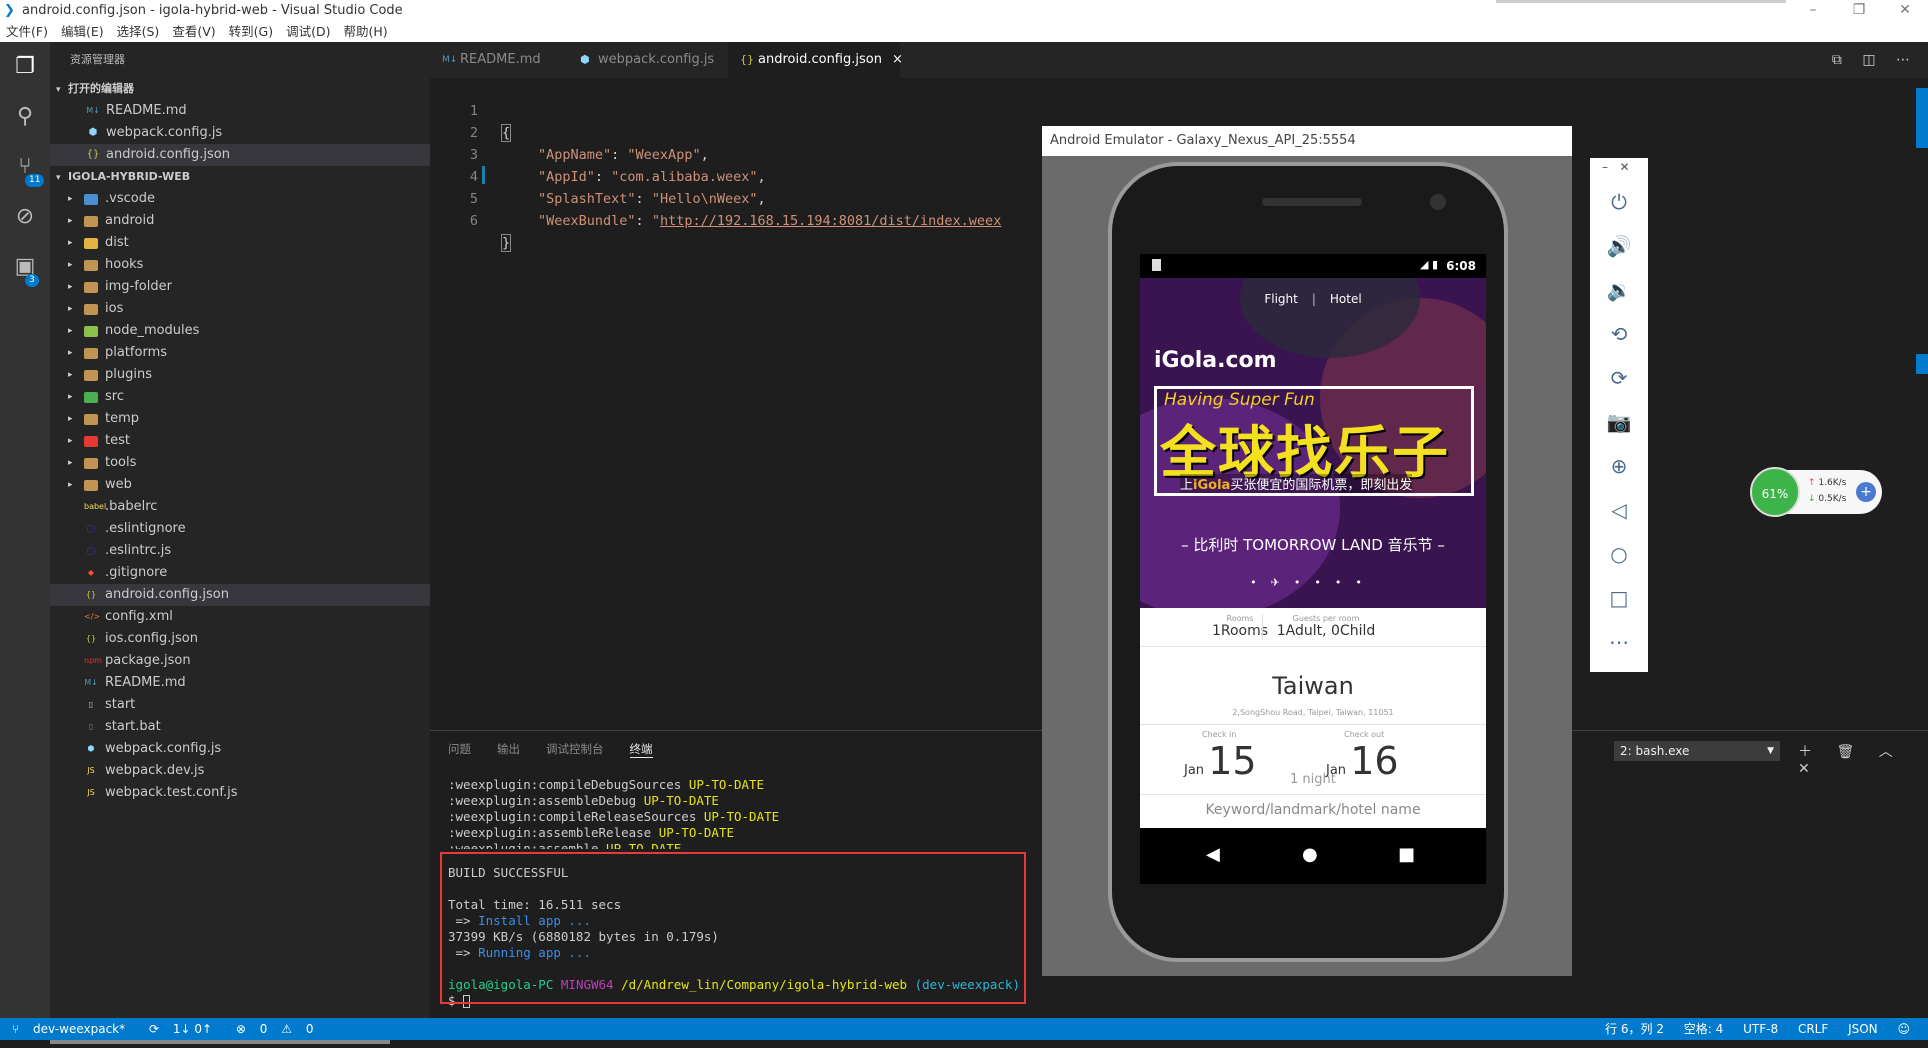 Image resolution: width=1928 pixels, height=1048 pixels. Describe the element at coordinates (1213, 854) in the screenshot. I see `back-icon: ◀` at that location.